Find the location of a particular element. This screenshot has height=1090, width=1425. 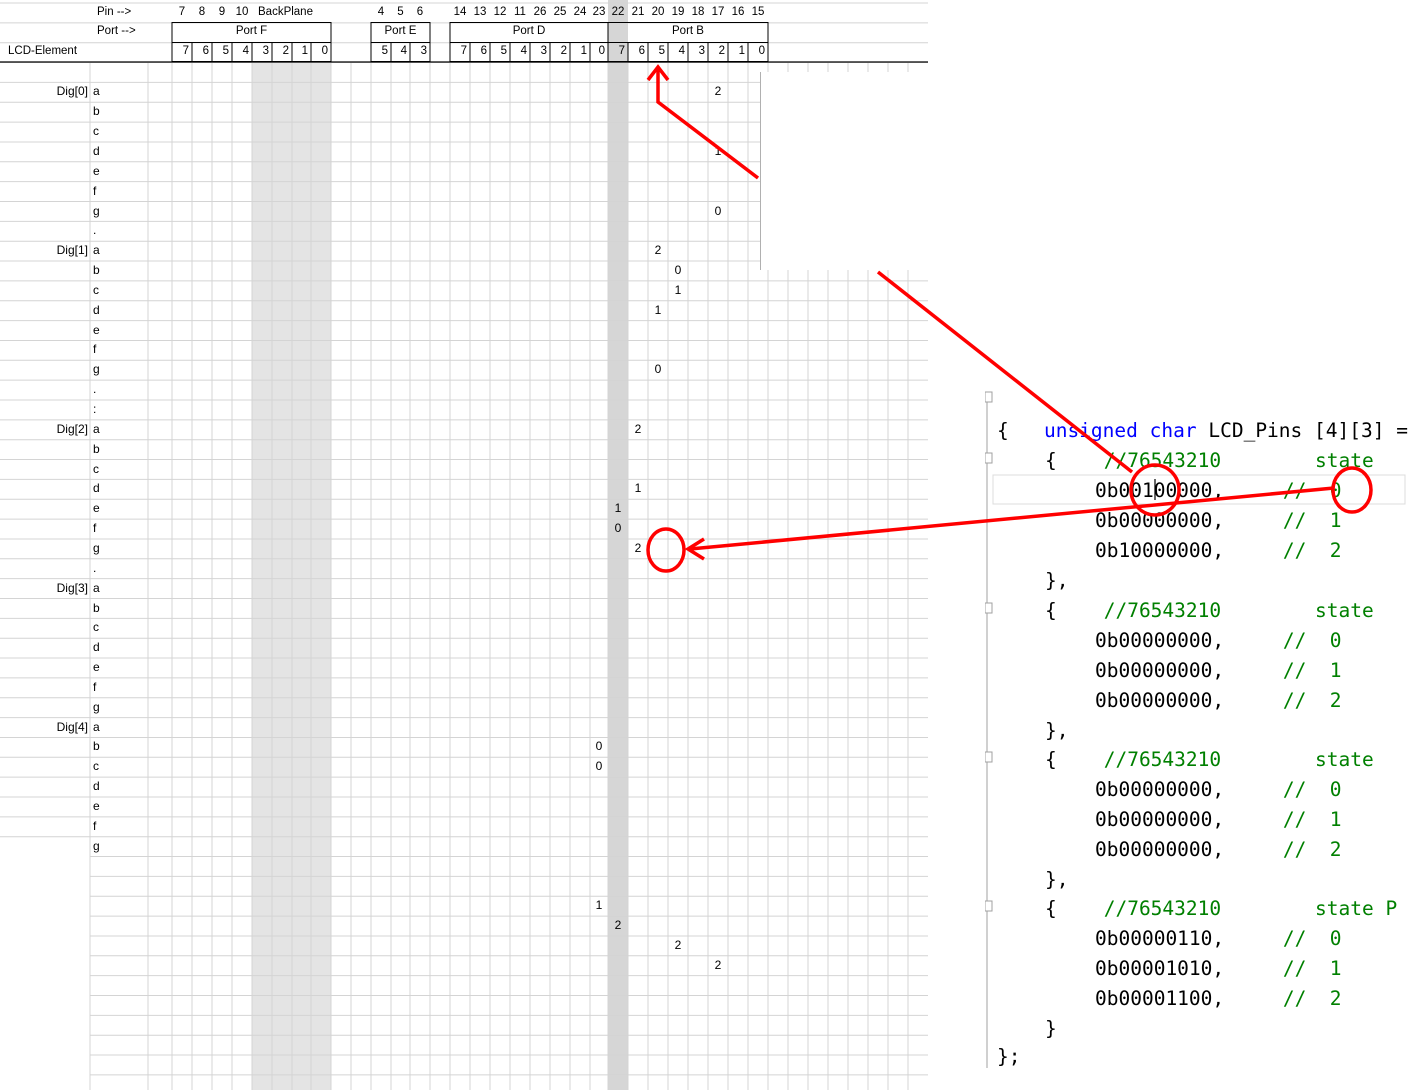

cell-highlight-circle is located at coordinates (666, 550).